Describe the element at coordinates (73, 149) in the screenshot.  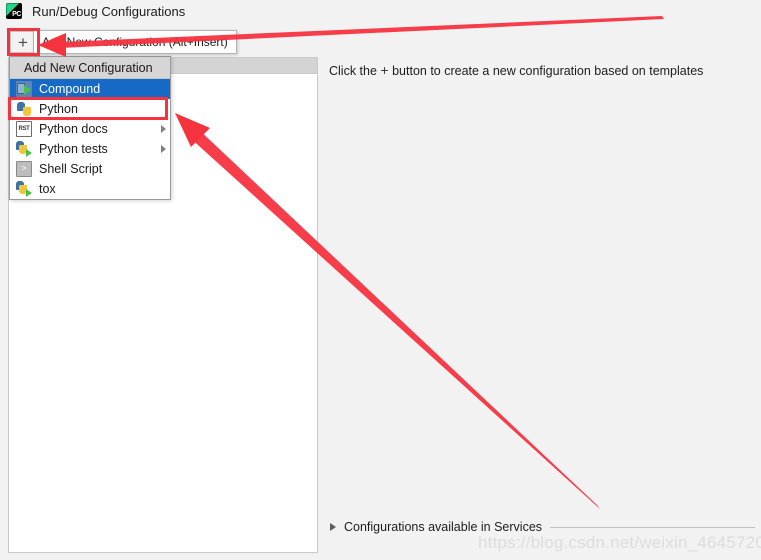
I see `menu-item-label: Python tests` at that location.